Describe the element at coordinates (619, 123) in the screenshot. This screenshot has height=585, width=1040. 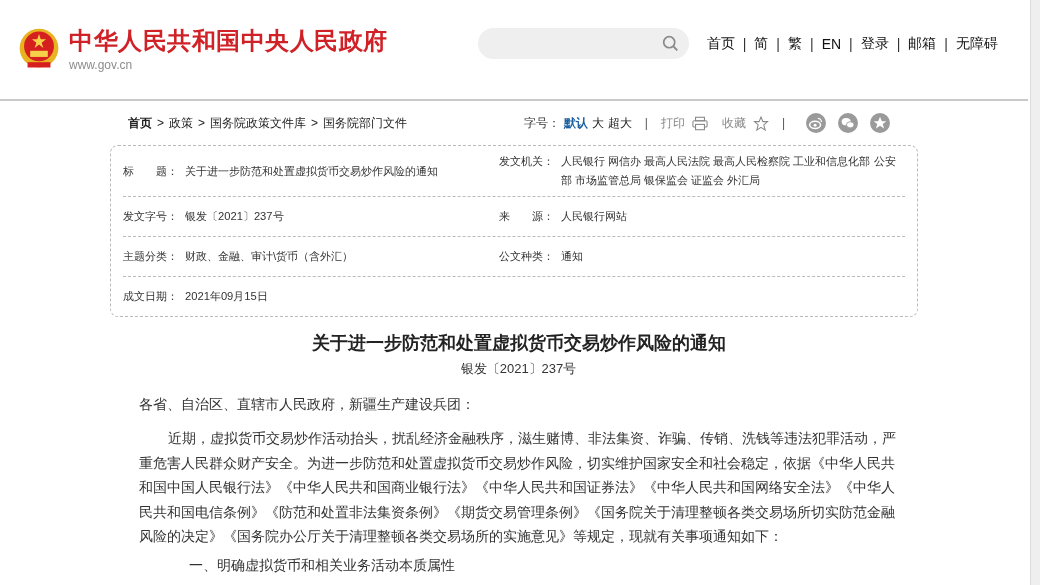
I see `font-size-option: 超大` at that location.